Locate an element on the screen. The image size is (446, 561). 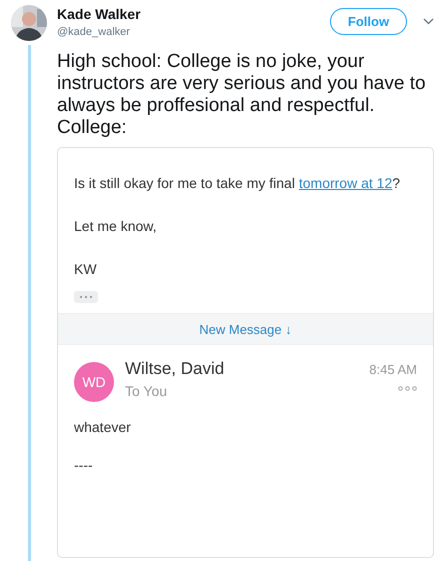
new-message-link: New Message ↓ is located at coordinates (245, 329).